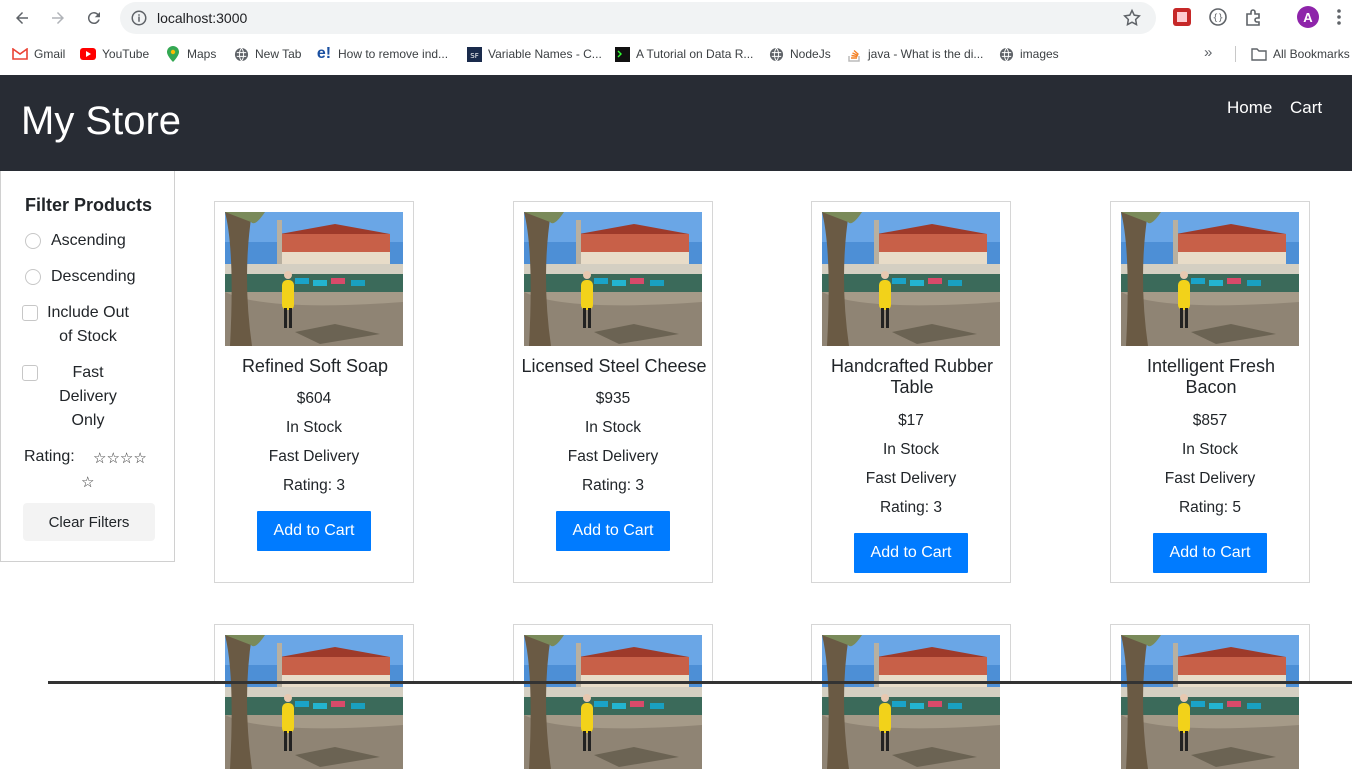 This screenshot has width=1352, height=769. What do you see at coordinates (1210, 507) in the screenshot?
I see `product-rating: Rating: 5` at bounding box center [1210, 507].